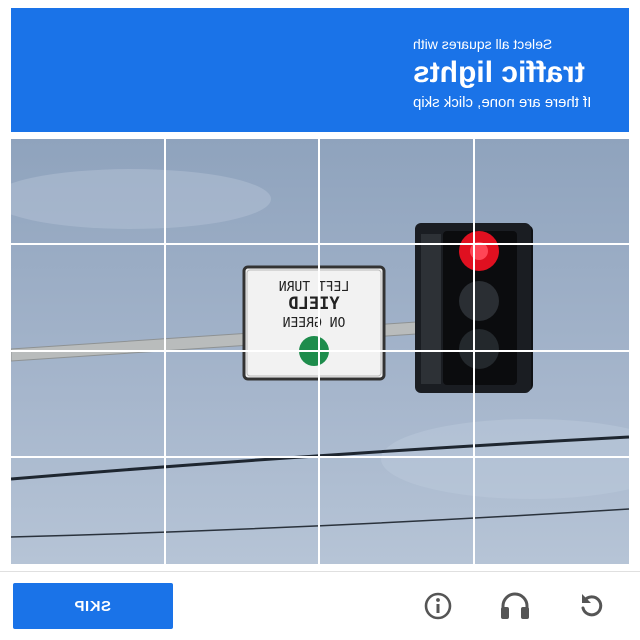 Image resolution: width=640 pixels, height=640 pixels. What do you see at coordinates (498, 72) in the screenshot?
I see `instruction-target: traffic lights` at bounding box center [498, 72].